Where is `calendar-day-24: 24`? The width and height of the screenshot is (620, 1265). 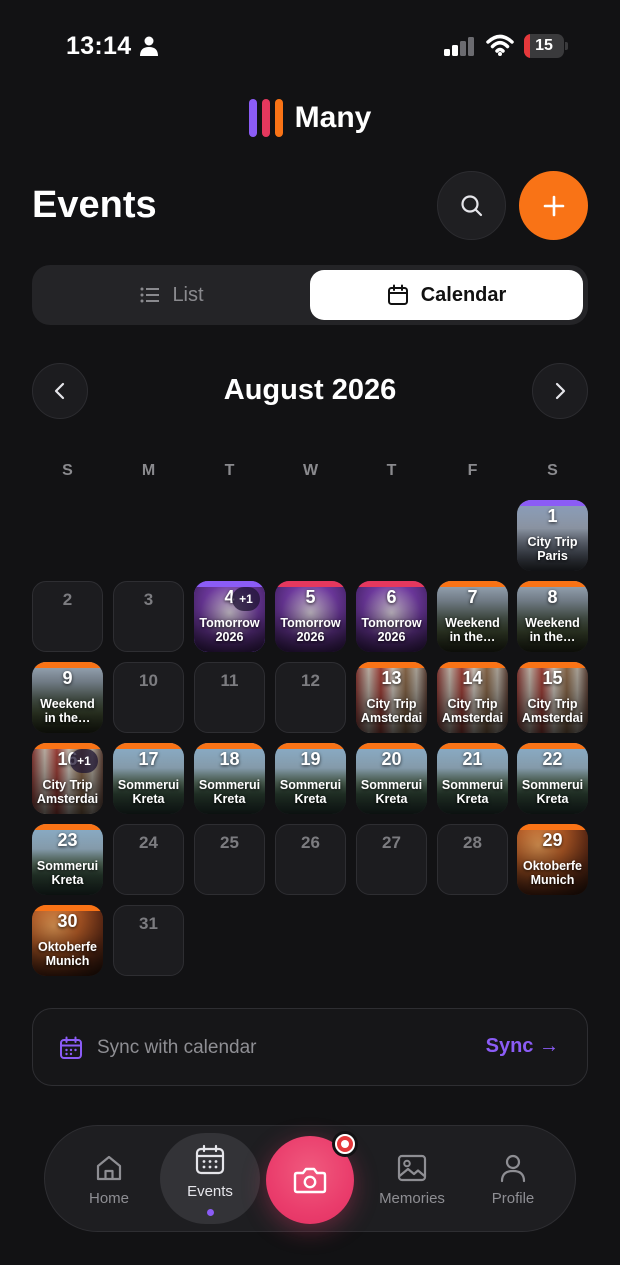 calendar-day-24: 24 is located at coordinates (148, 859).